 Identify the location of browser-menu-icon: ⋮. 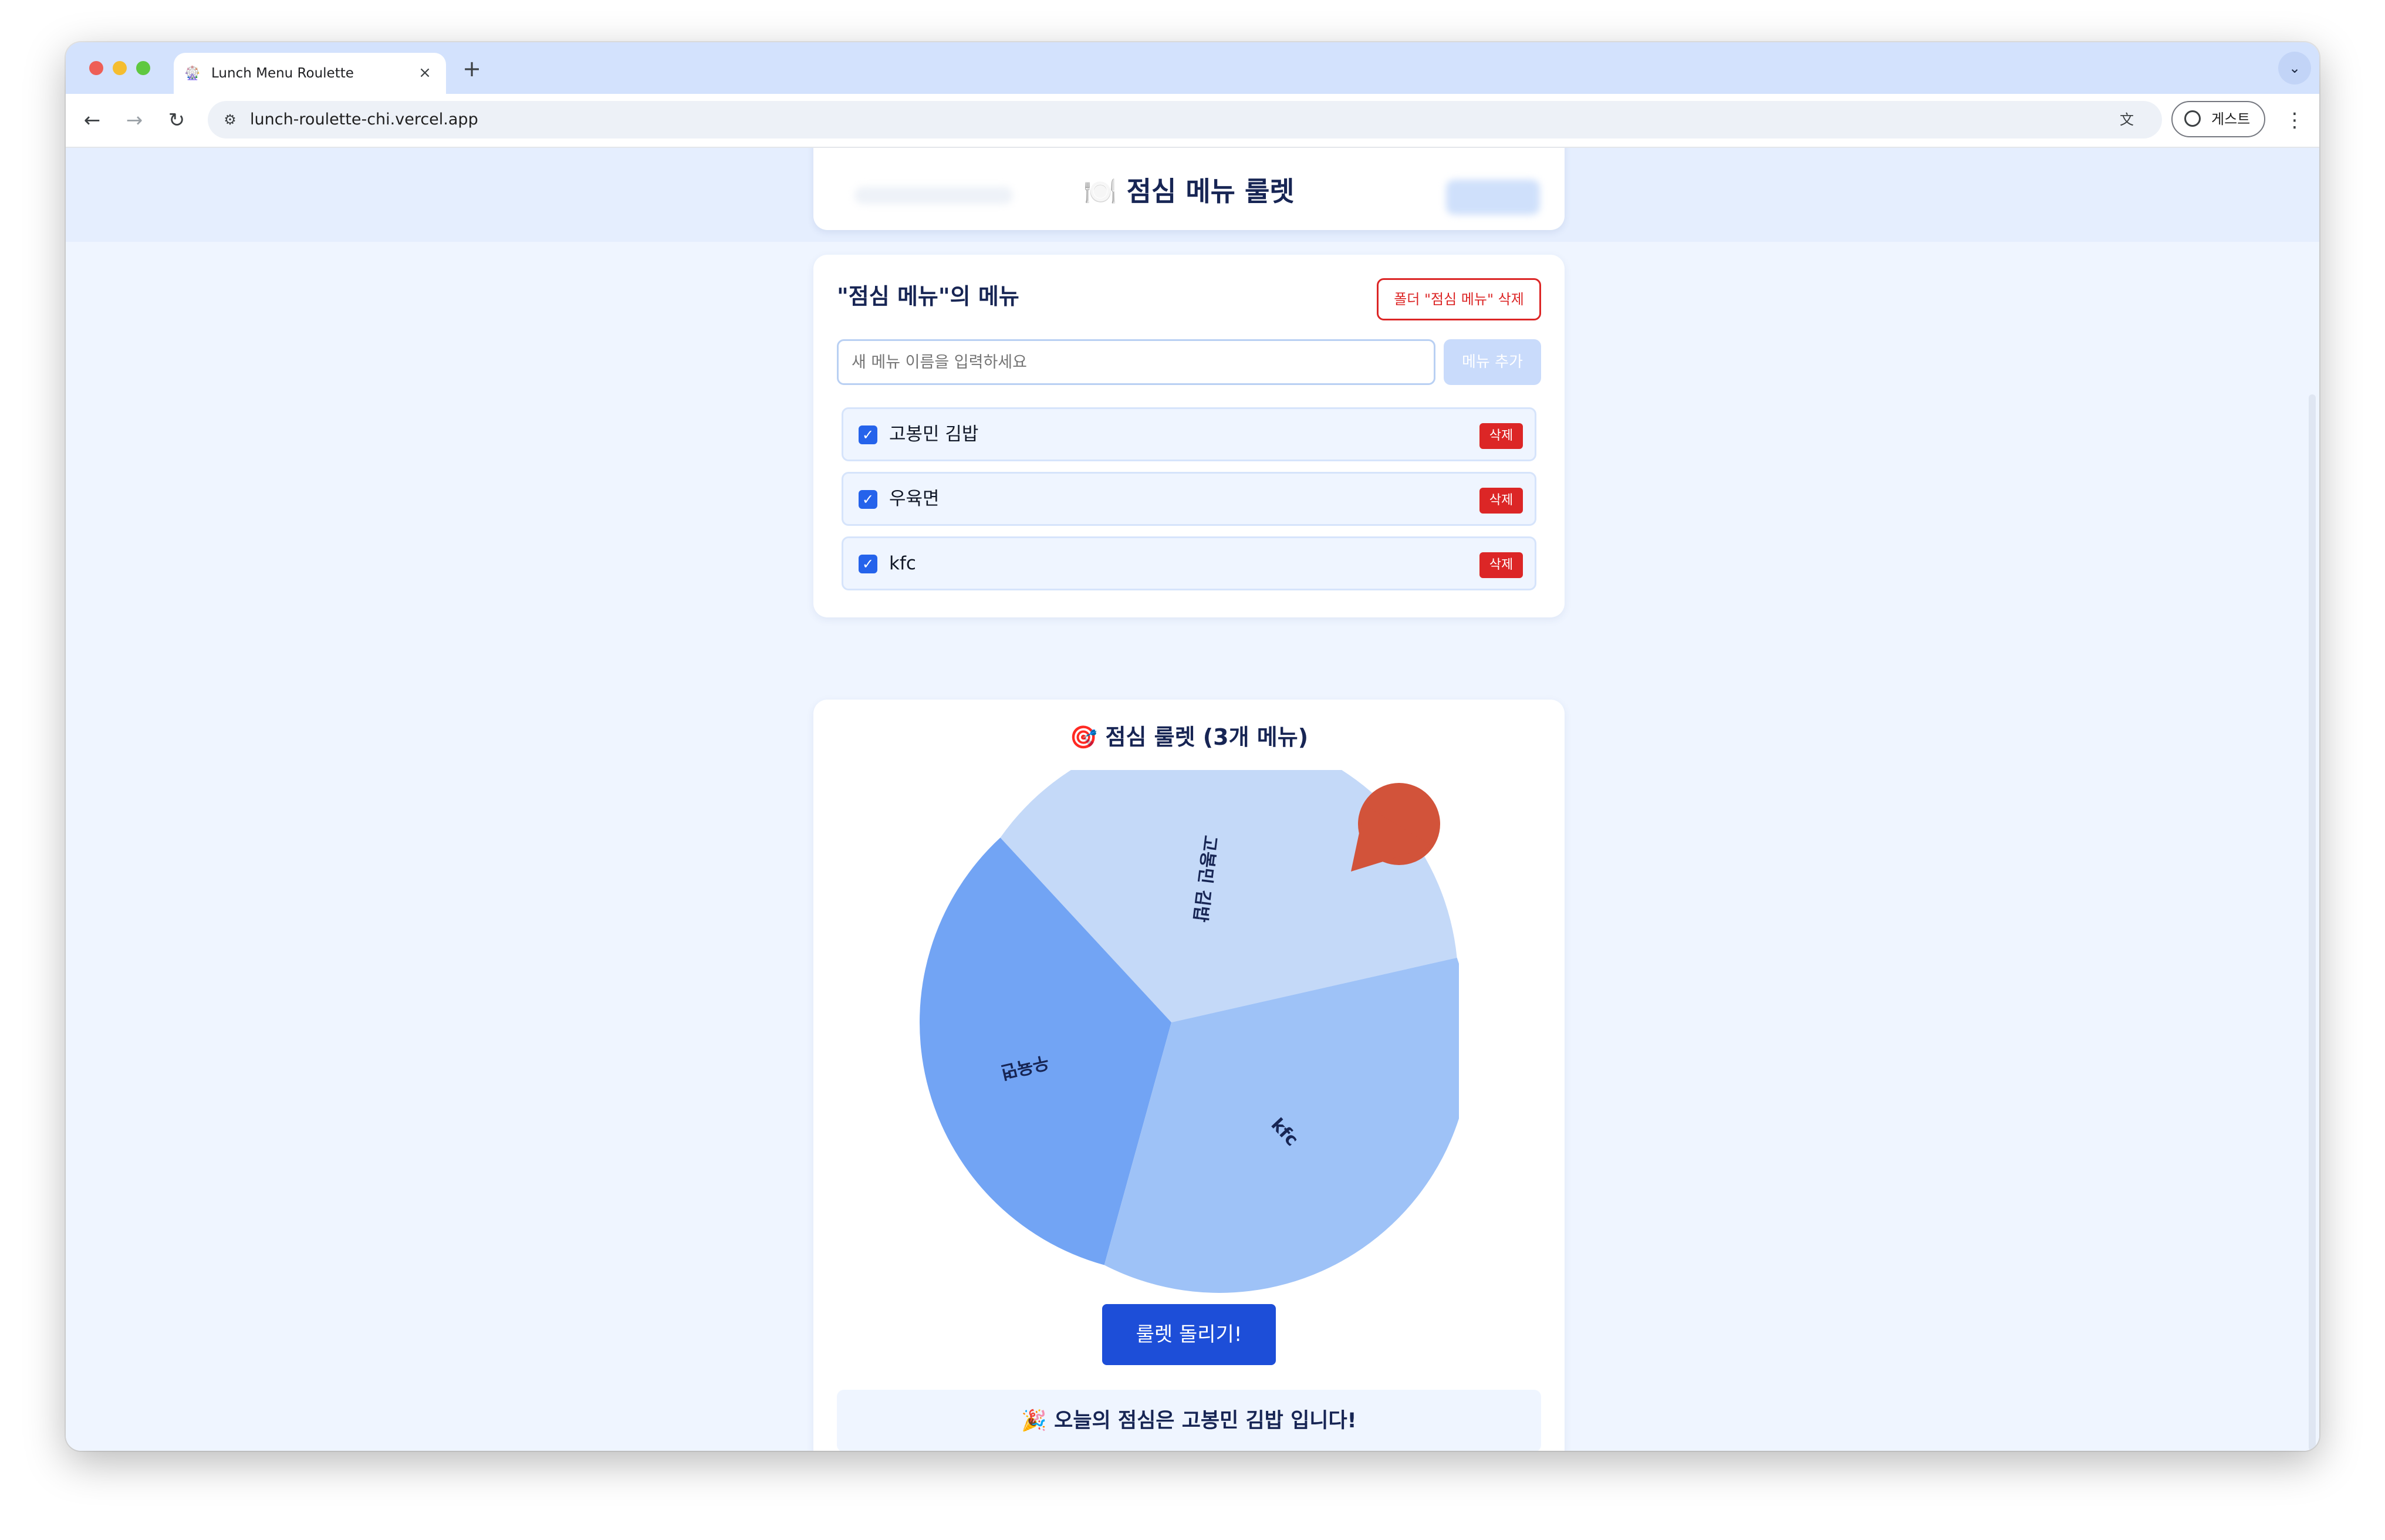
(2294, 120).